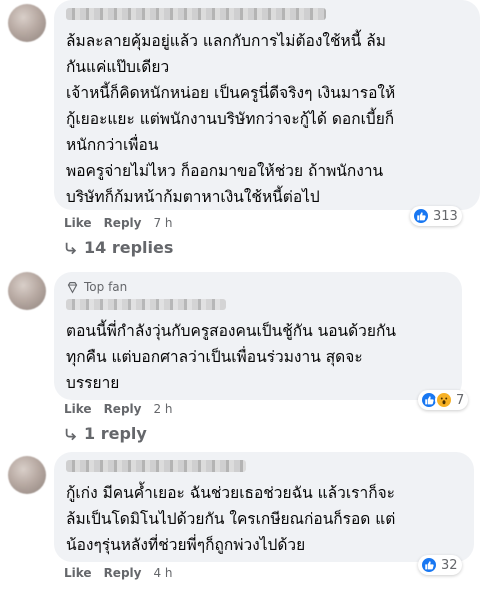  I want to click on reaction-count: 32, so click(449, 565).